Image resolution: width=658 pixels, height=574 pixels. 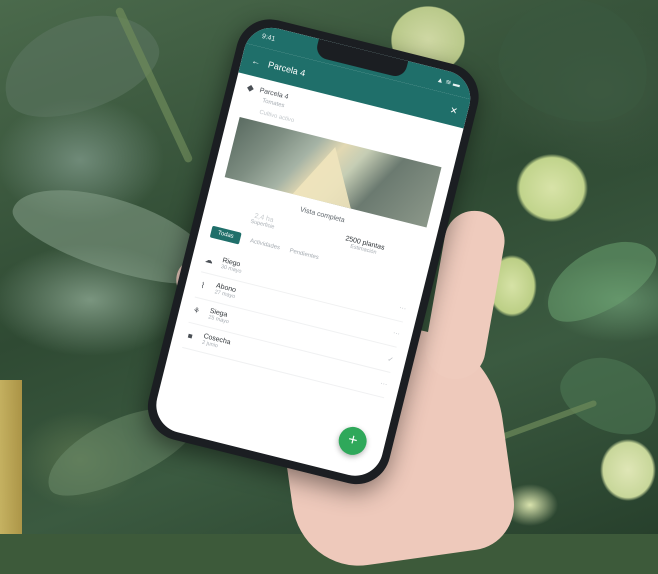 I want to click on add-button: +, so click(x=352, y=440).